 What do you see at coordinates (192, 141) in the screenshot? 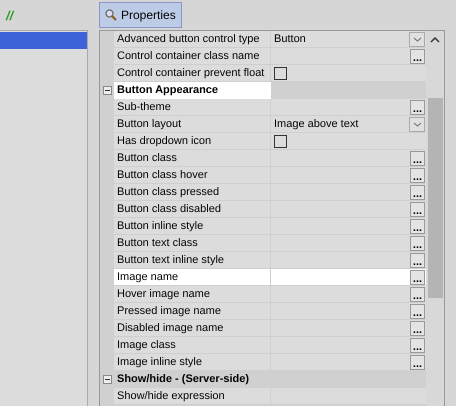
I see `property-name: Has dropdown icon` at bounding box center [192, 141].